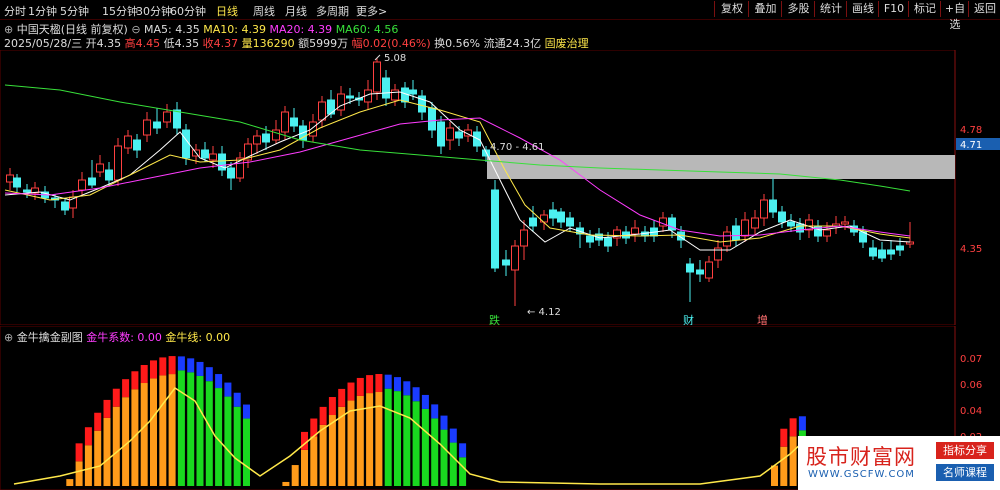 Image resolution: width=1000 pixels, height=490 pixels. Describe the element at coordinates (188, 11) in the screenshot. I see `period-5: 60分钟` at that location.